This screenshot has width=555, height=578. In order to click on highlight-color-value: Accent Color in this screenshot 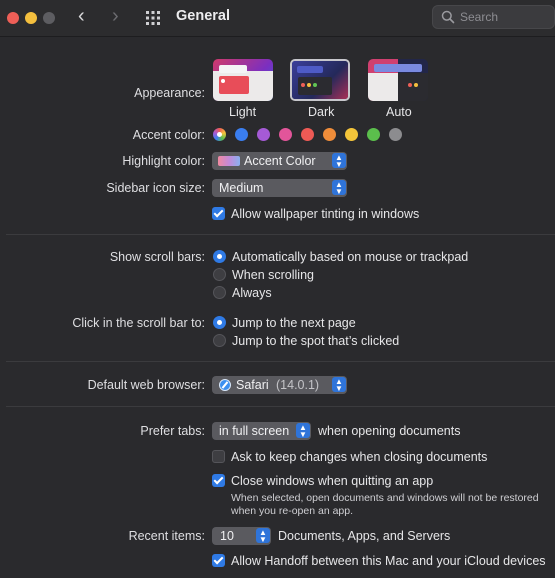, I will do `click(280, 161)`.